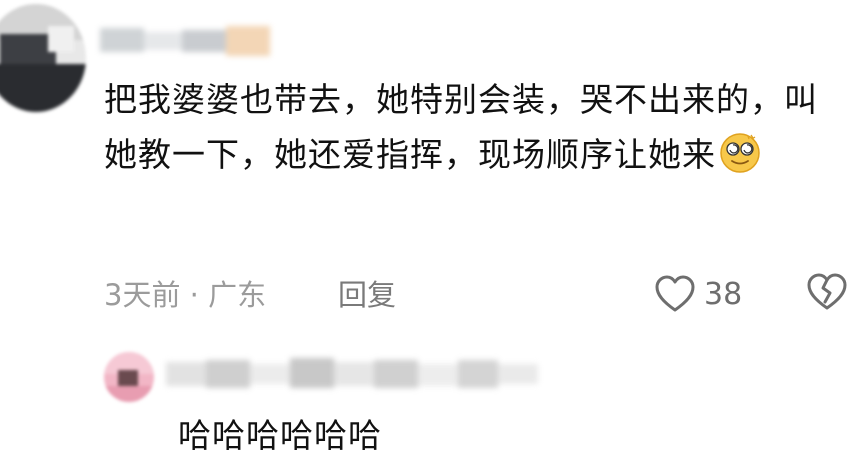 This screenshot has height=470, width=855. What do you see at coordinates (185, 41) in the screenshot?
I see `commenter-username-blurred` at bounding box center [185, 41].